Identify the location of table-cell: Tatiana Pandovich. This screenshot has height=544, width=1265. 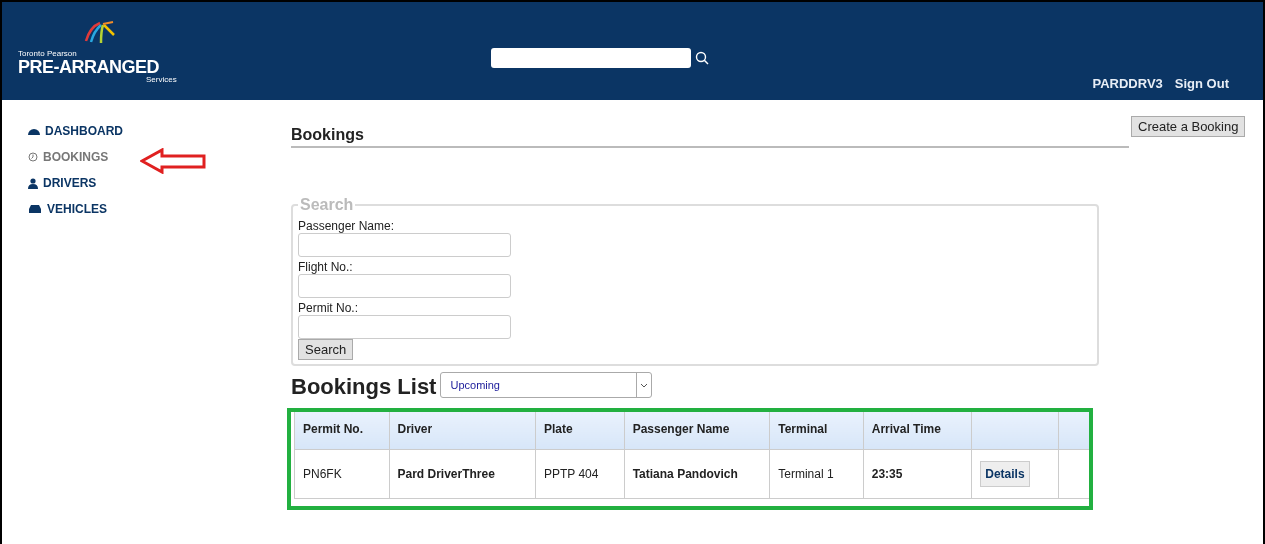
(697, 474).